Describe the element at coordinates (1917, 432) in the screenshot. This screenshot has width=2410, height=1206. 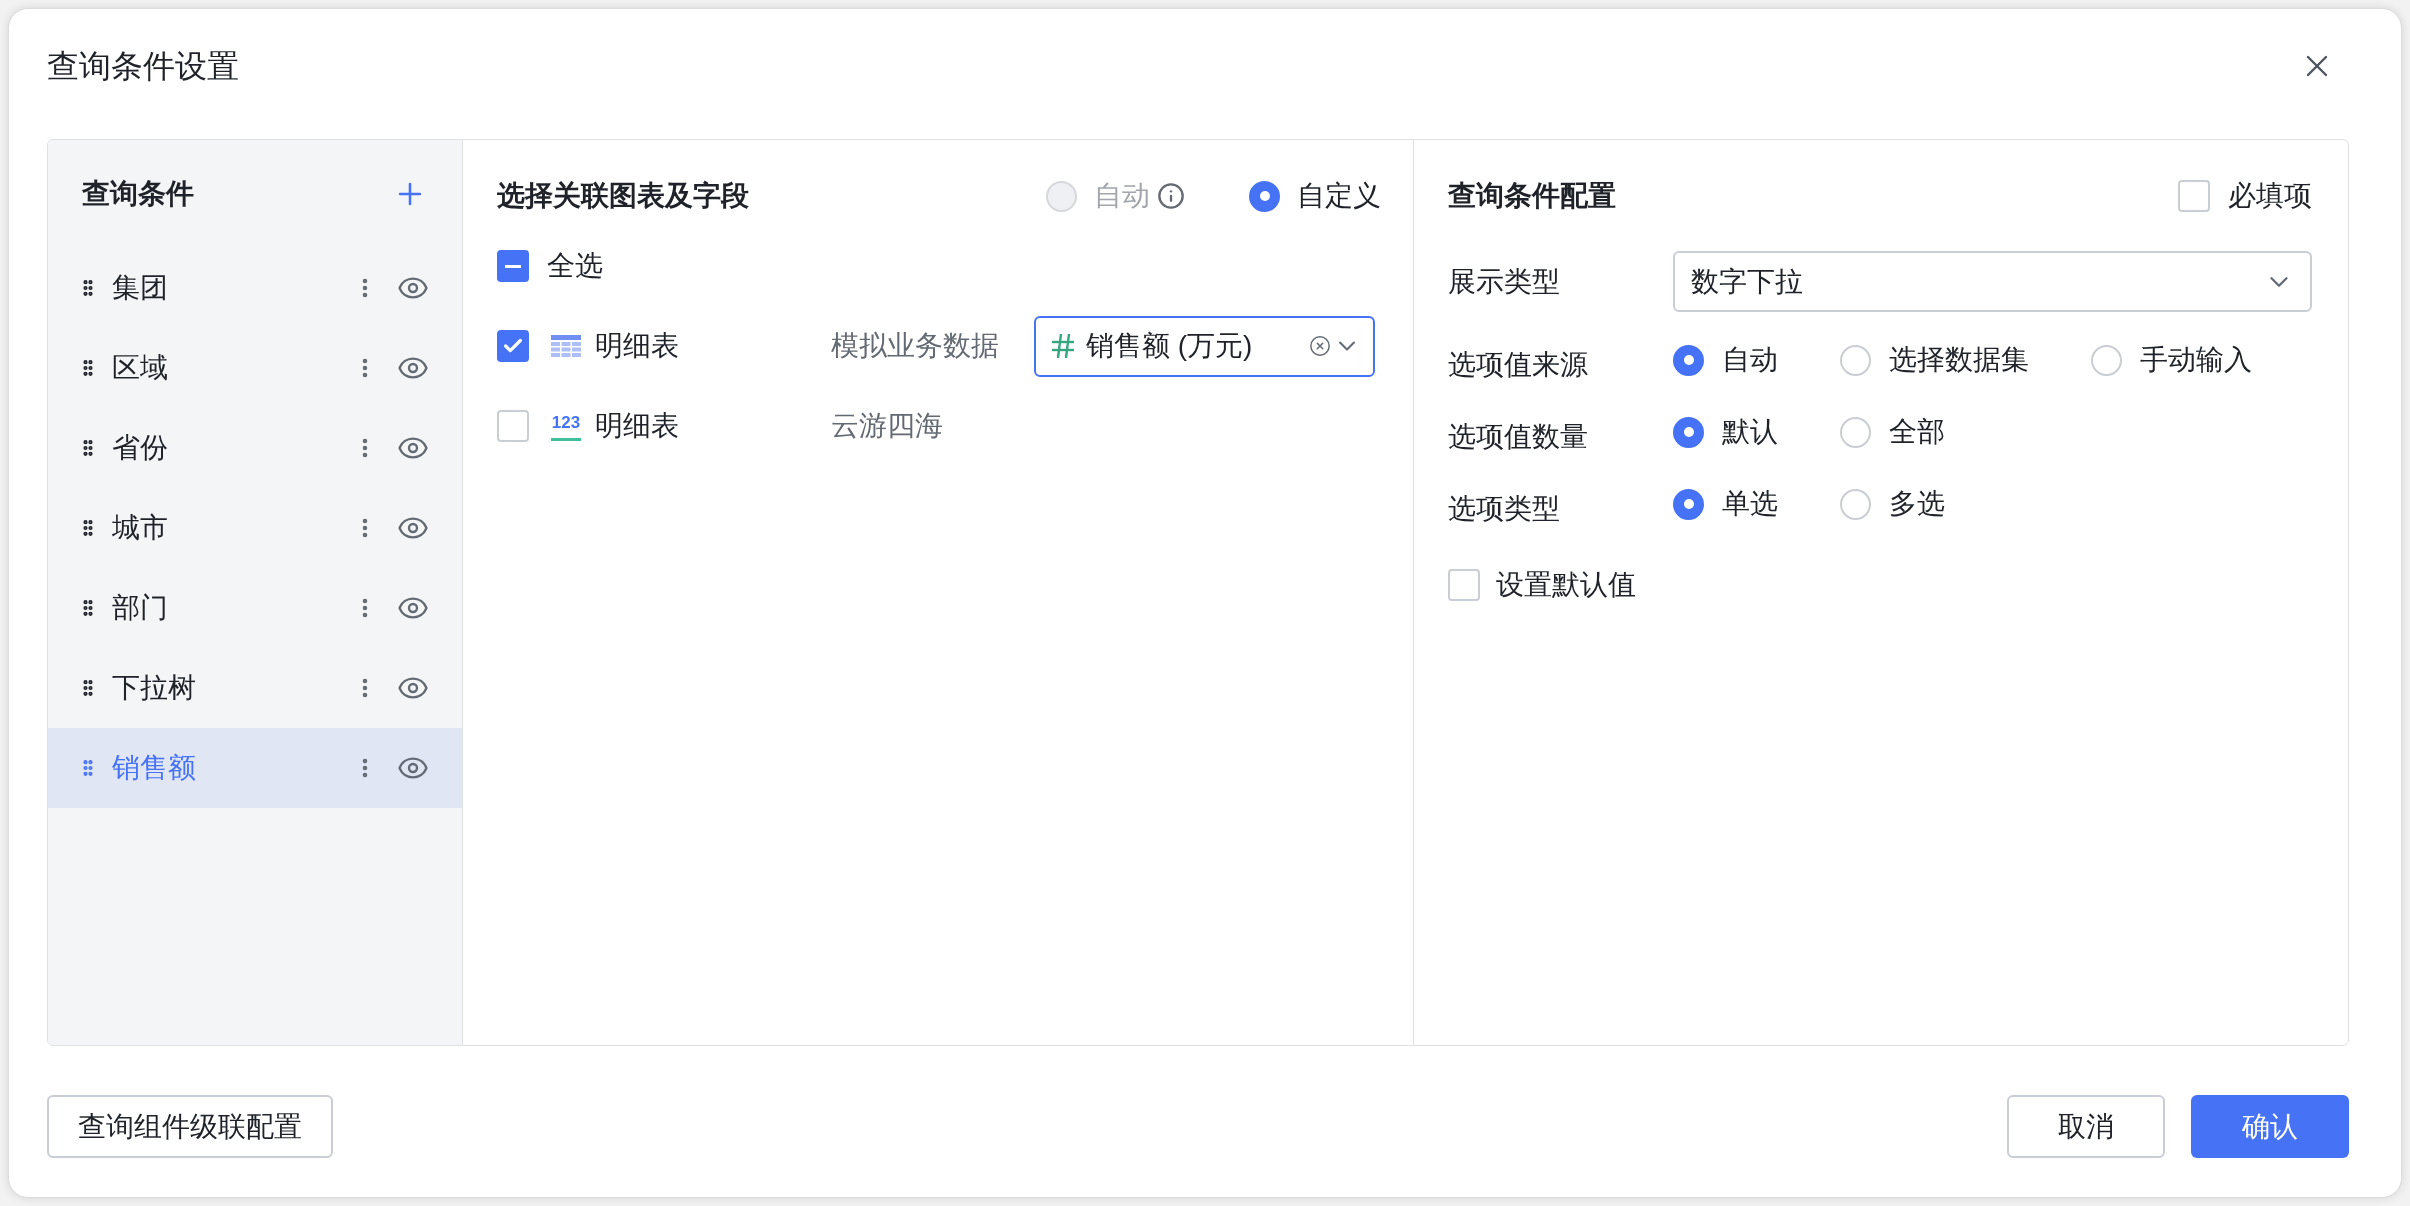
I see `radio-label: 全部` at that location.